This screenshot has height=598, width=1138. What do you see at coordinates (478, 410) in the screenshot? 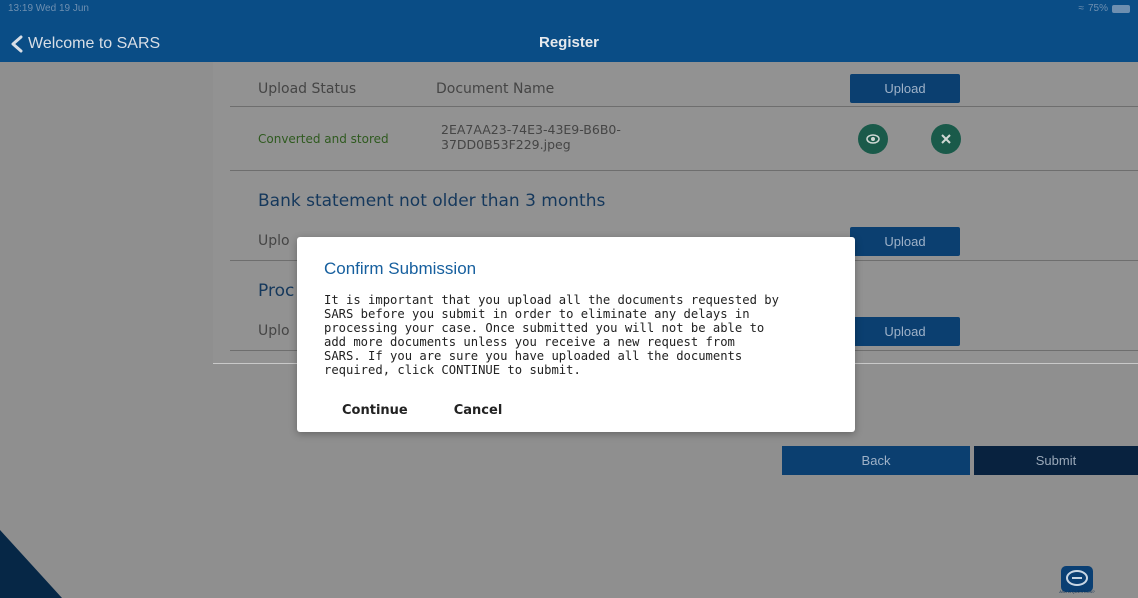
I see `cancel-button: Cancel` at bounding box center [478, 410].